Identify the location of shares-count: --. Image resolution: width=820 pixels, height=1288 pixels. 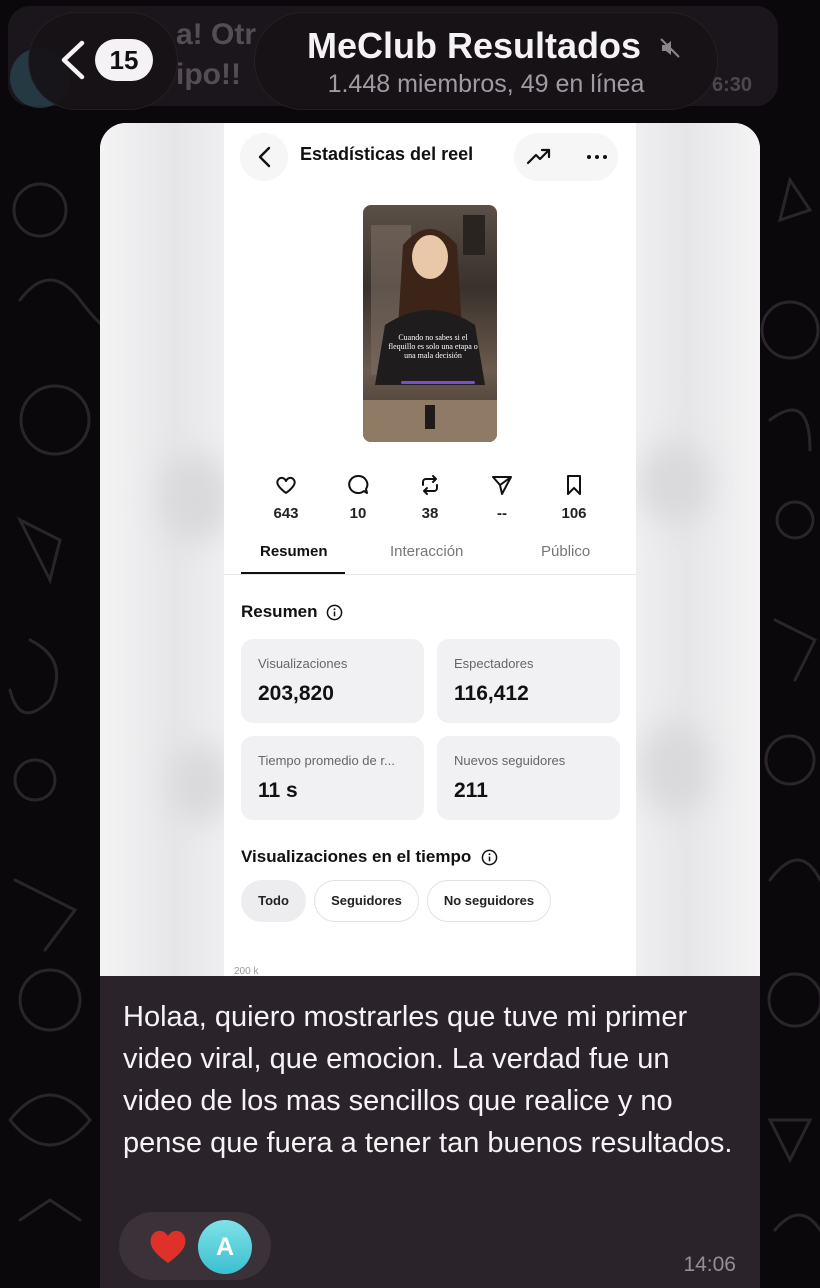
(502, 513).